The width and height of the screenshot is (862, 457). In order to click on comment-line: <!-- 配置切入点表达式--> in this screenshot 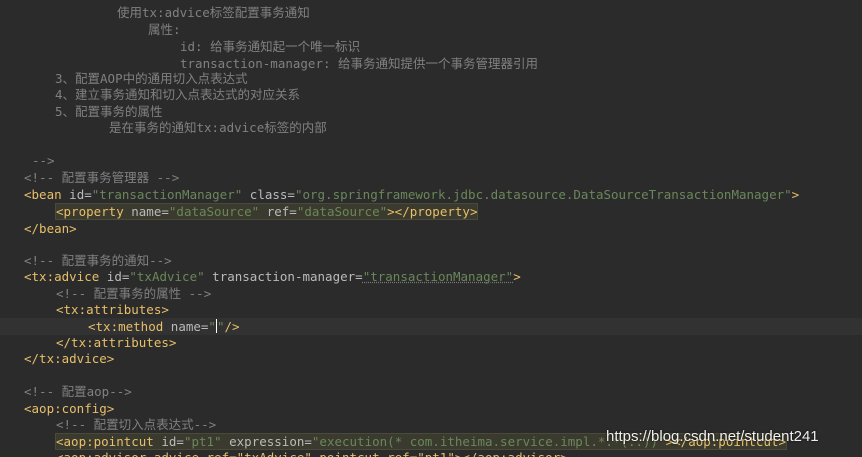, I will do `click(136, 424)`.